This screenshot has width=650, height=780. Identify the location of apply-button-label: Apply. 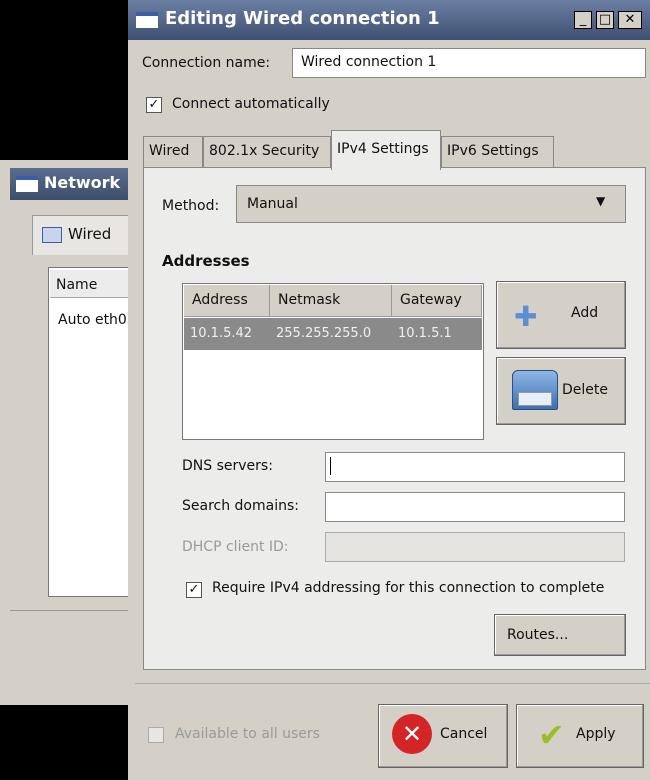
(596, 734).